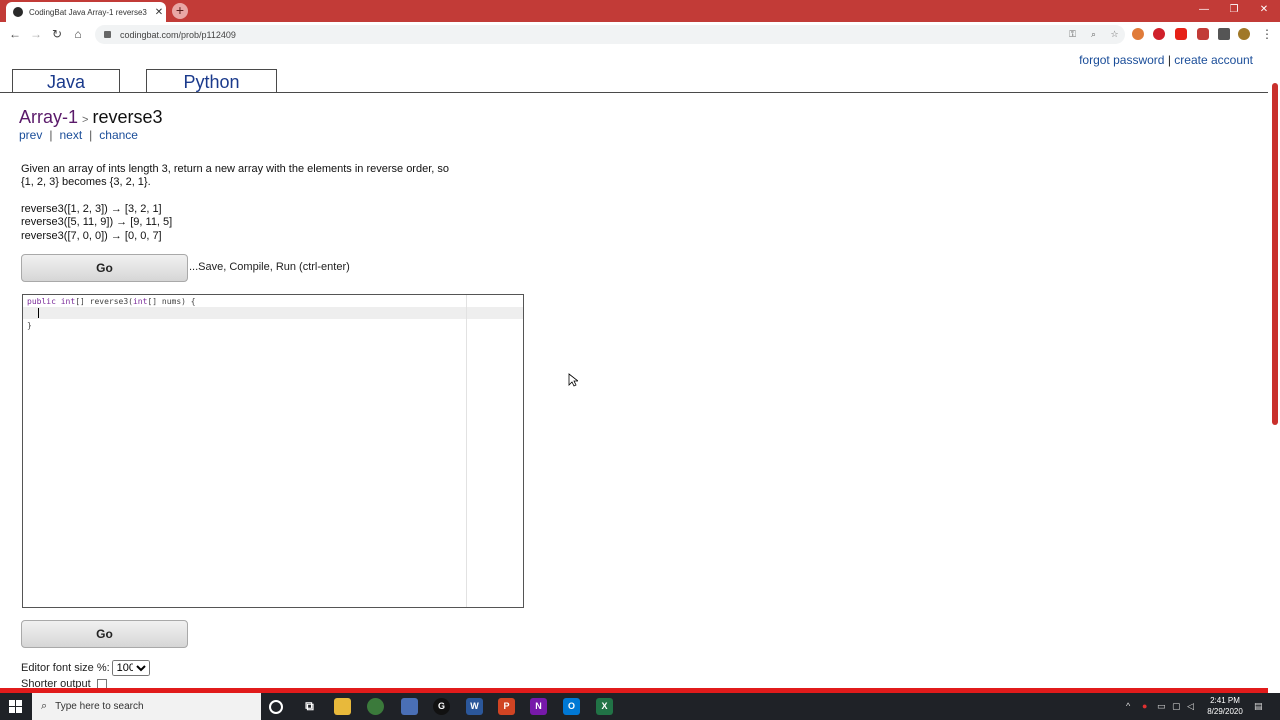  Describe the element at coordinates (1225, 711) in the screenshot. I see `clock-date: 8/29/2020` at that location.